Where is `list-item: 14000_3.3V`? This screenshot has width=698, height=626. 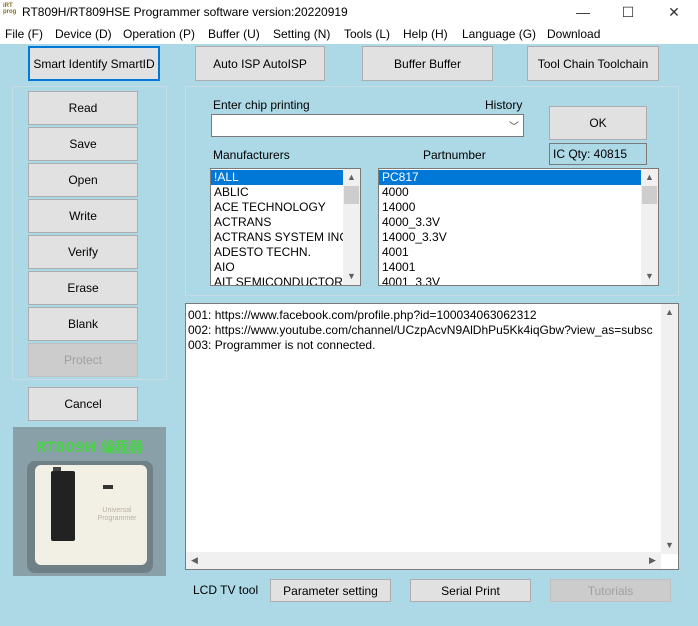 list-item: 14000_3.3V is located at coordinates (518, 237).